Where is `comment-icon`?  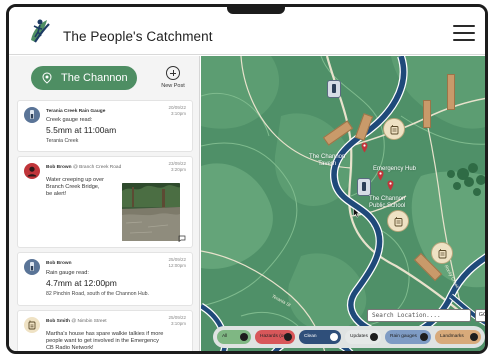
comment-icon is located at coordinates (182, 238).